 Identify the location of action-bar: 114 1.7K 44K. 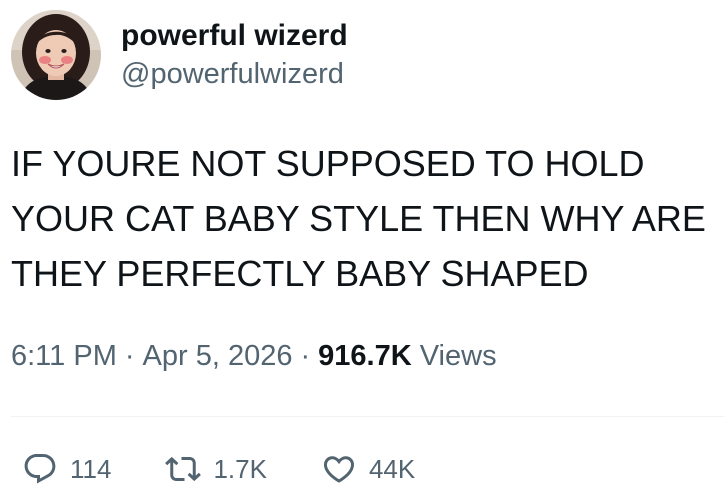
(245, 469).